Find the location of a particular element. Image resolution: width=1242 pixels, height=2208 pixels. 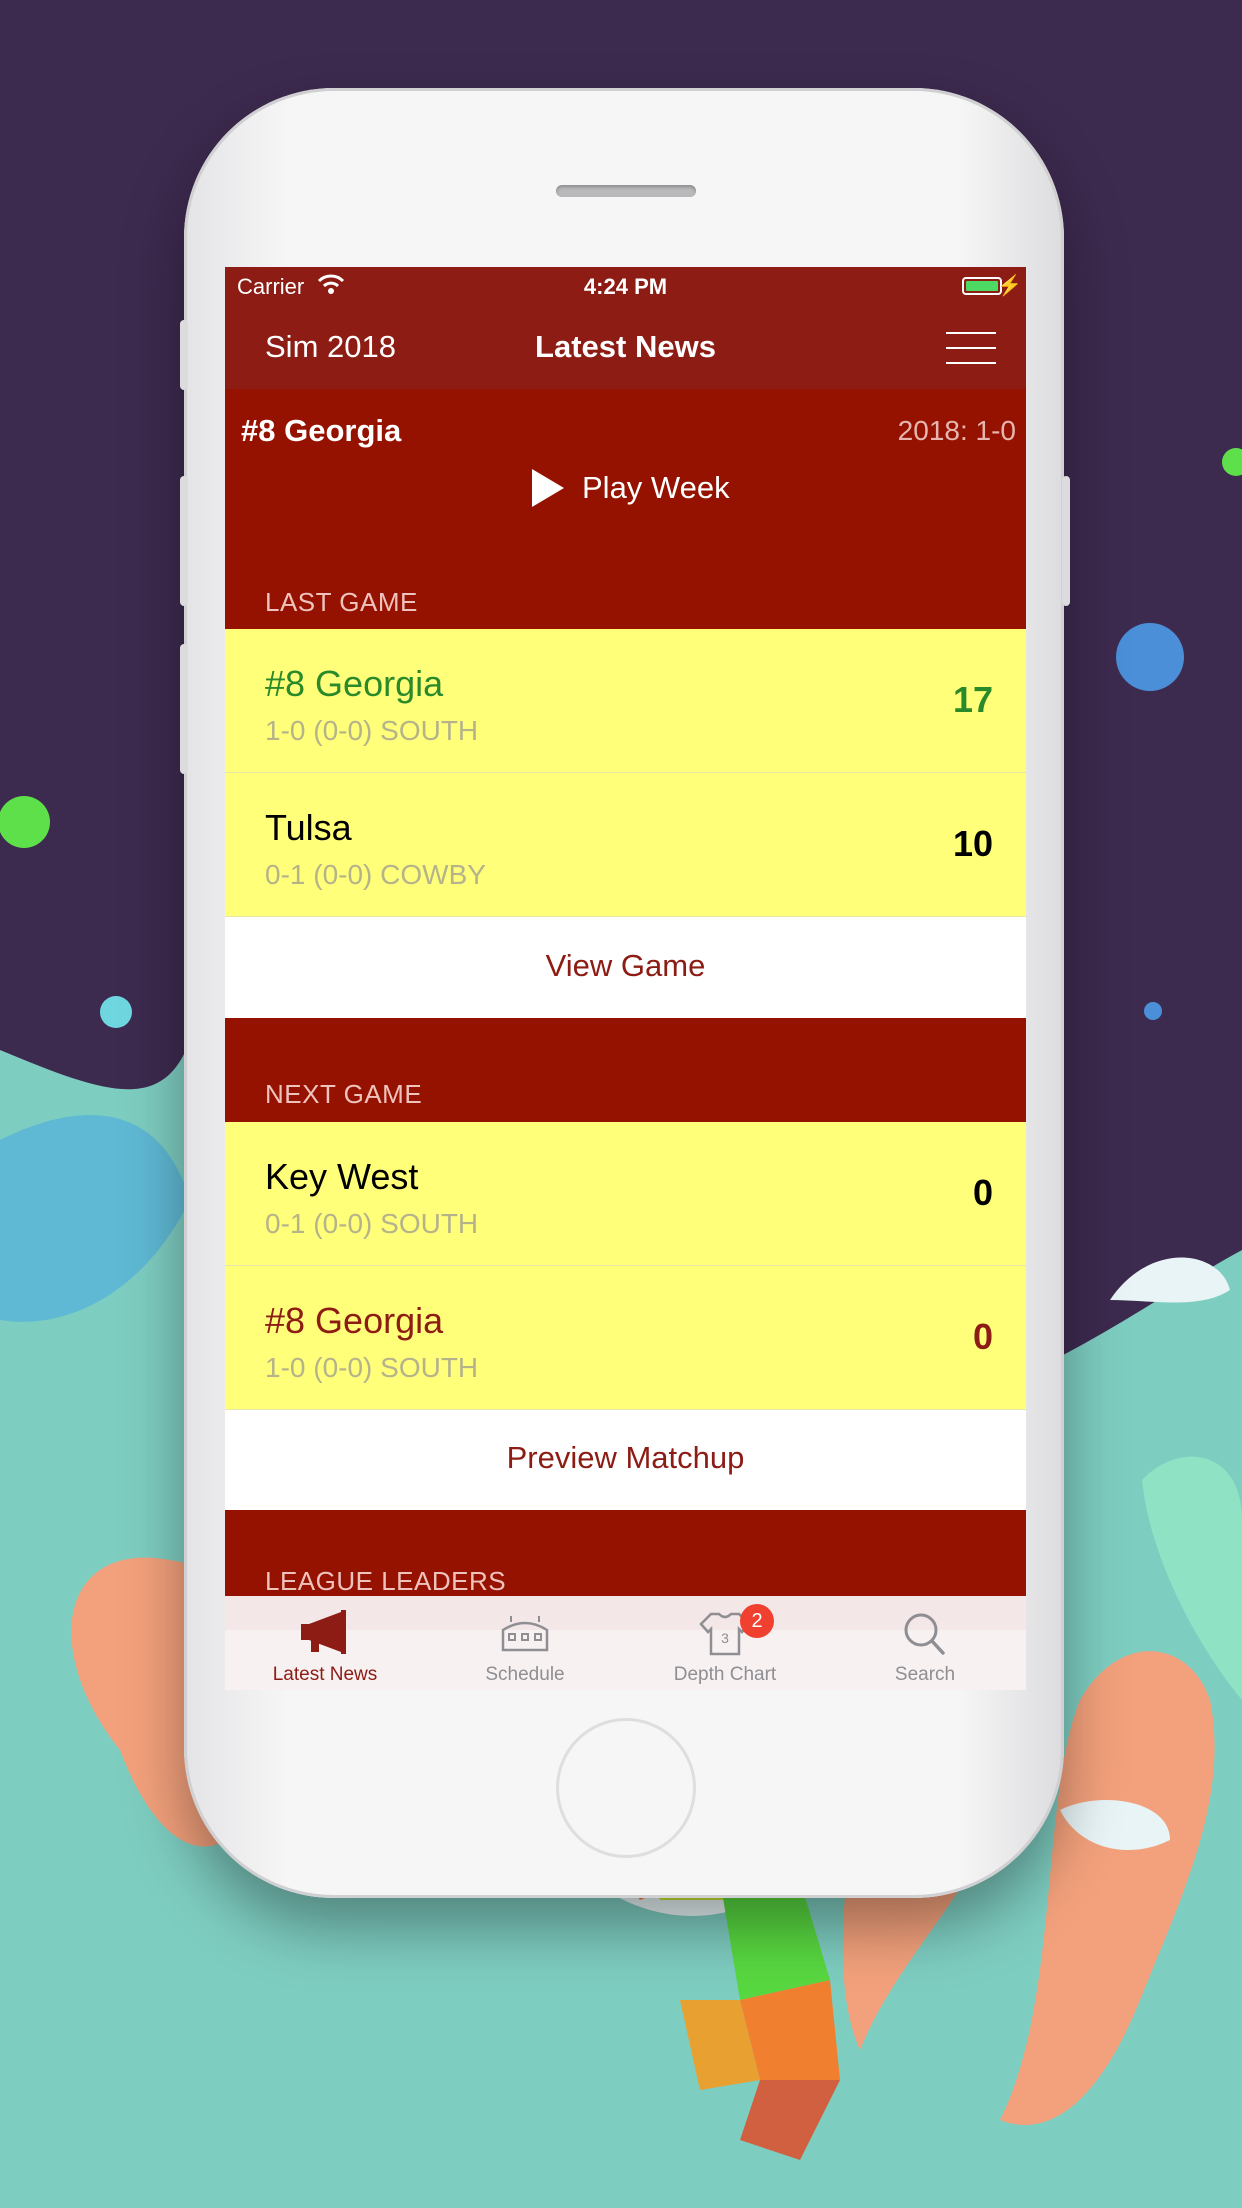

tab-search: Search is located at coordinates (925, 1643).